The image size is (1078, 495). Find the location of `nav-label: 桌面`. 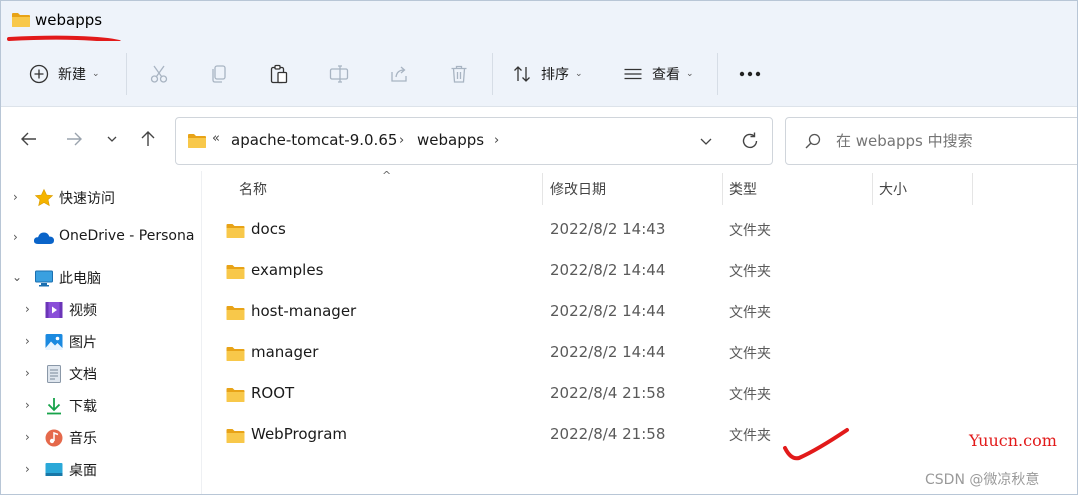

nav-label: 桌面 is located at coordinates (83, 471).